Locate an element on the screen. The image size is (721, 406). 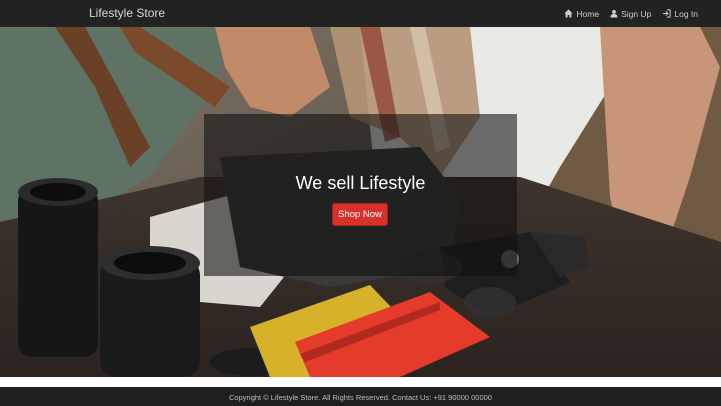
footer-spacer is located at coordinates (360, 382).